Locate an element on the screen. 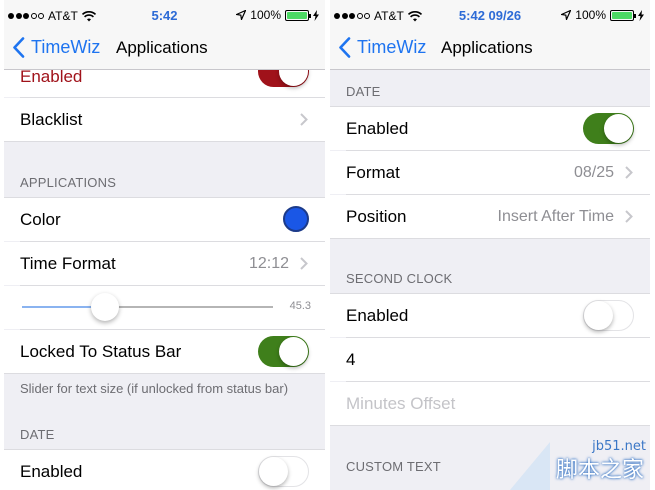 The width and height of the screenshot is (655, 490). locked-row: Locked To Status Bar is located at coordinates (164, 351).